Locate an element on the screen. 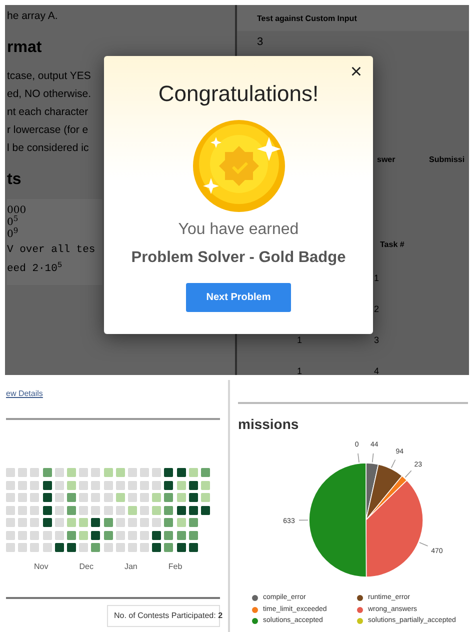 The height and width of the screenshot is (632, 474). section-heading: ts is located at coordinates (14, 180).